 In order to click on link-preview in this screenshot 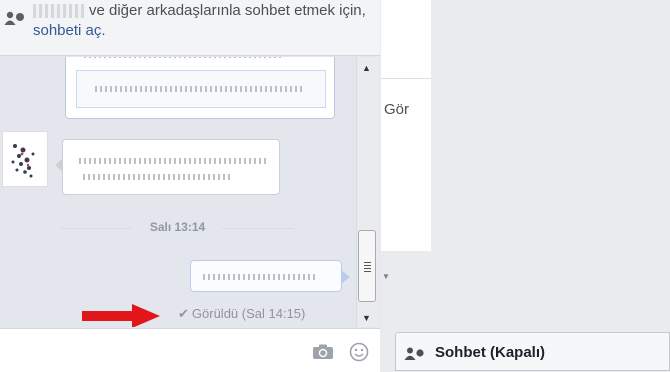, I will do `click(201, 89)`.